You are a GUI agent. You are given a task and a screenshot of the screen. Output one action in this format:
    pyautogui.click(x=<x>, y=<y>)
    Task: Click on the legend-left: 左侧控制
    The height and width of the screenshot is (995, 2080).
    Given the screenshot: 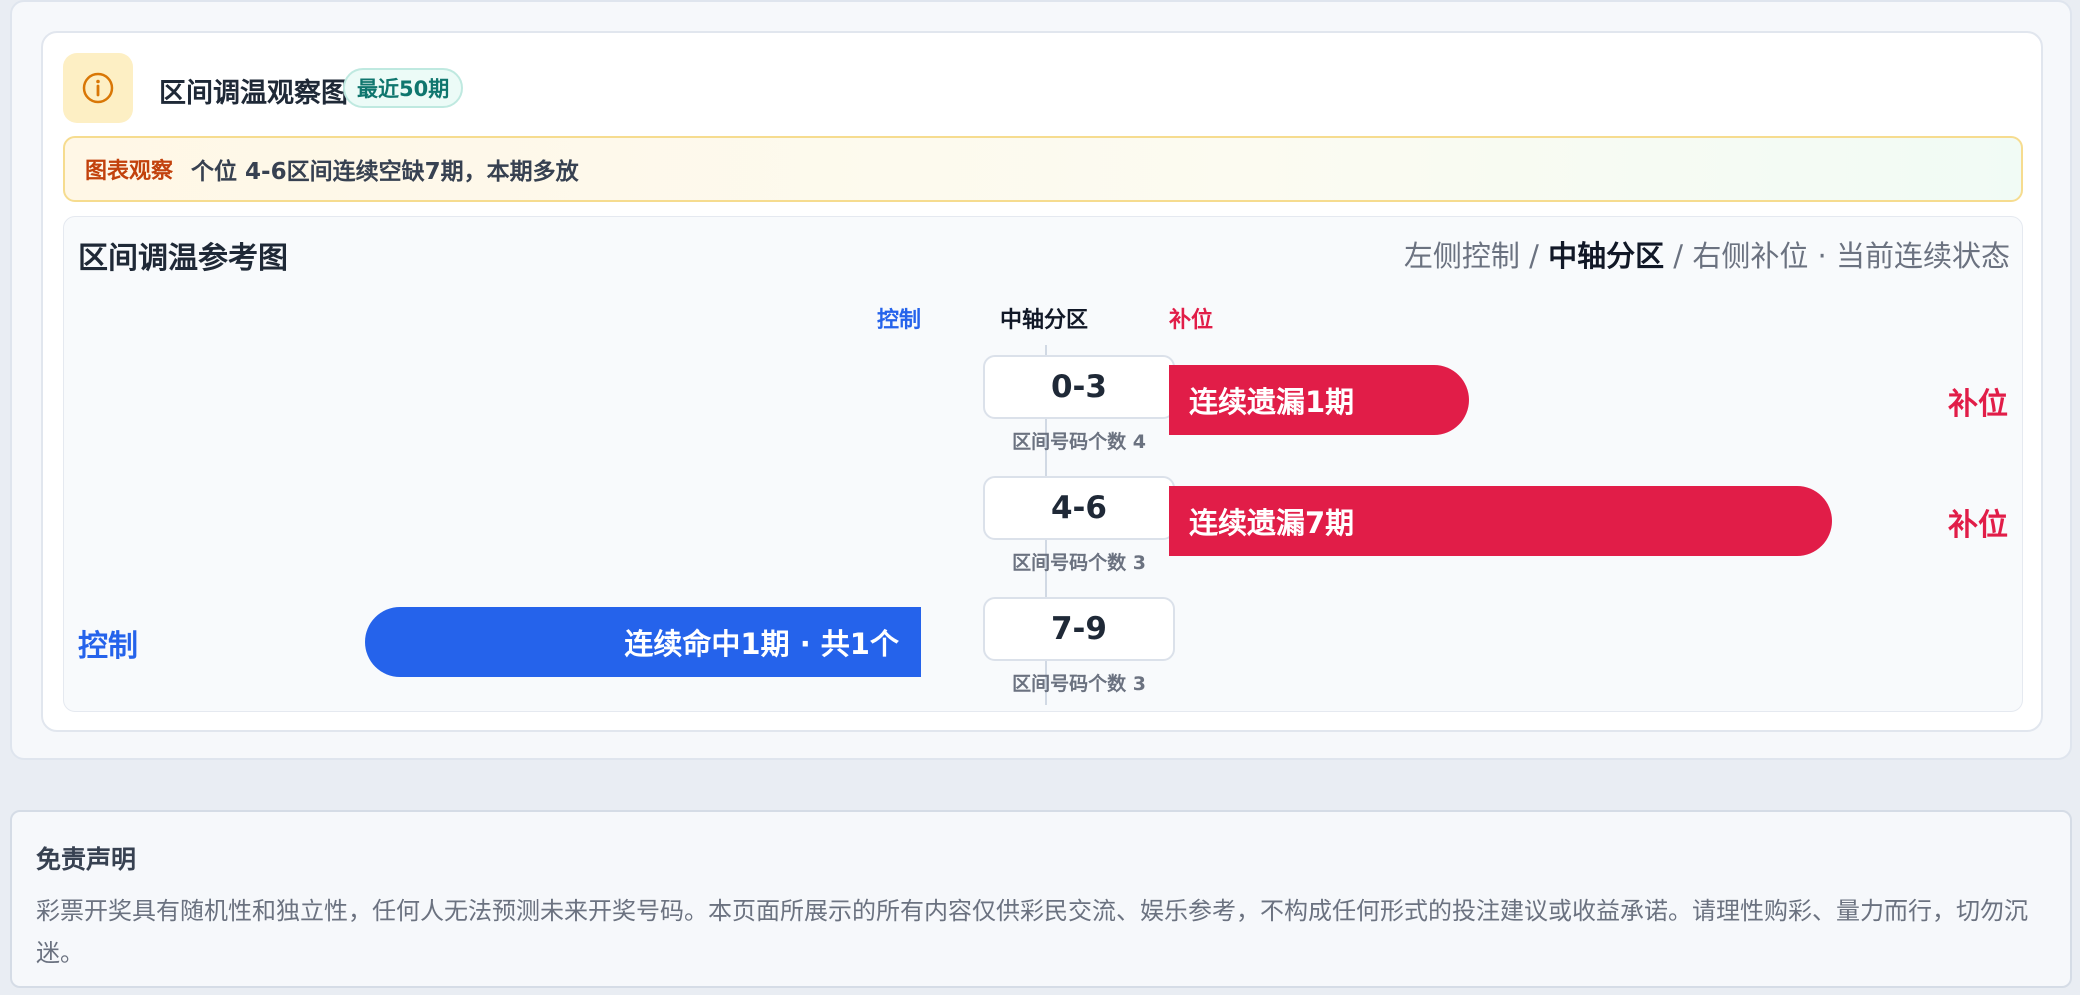 What is the action you would take?
    pyautogui.click(x=1461, y=256)
    